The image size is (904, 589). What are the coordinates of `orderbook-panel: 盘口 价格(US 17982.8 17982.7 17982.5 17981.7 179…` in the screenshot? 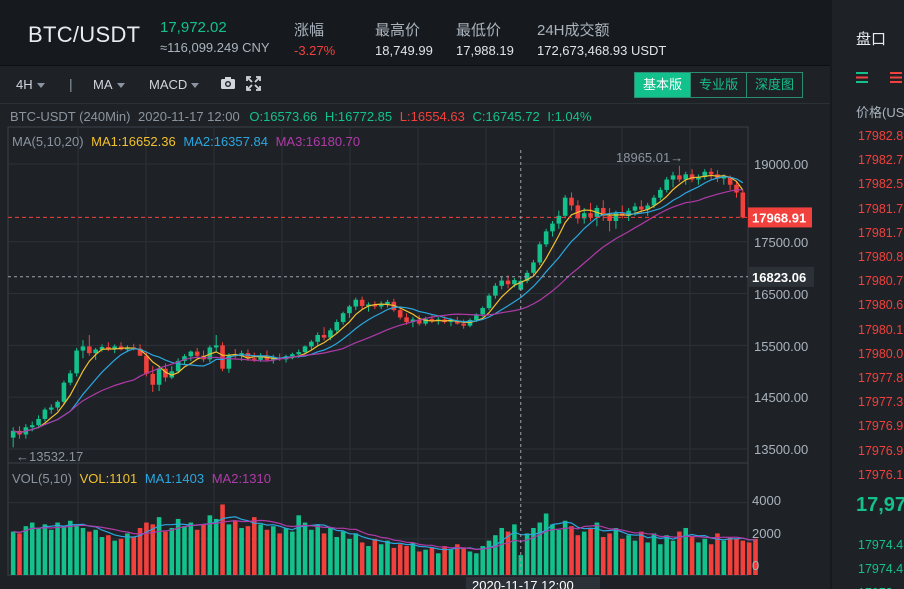 It's located at (868, 294).